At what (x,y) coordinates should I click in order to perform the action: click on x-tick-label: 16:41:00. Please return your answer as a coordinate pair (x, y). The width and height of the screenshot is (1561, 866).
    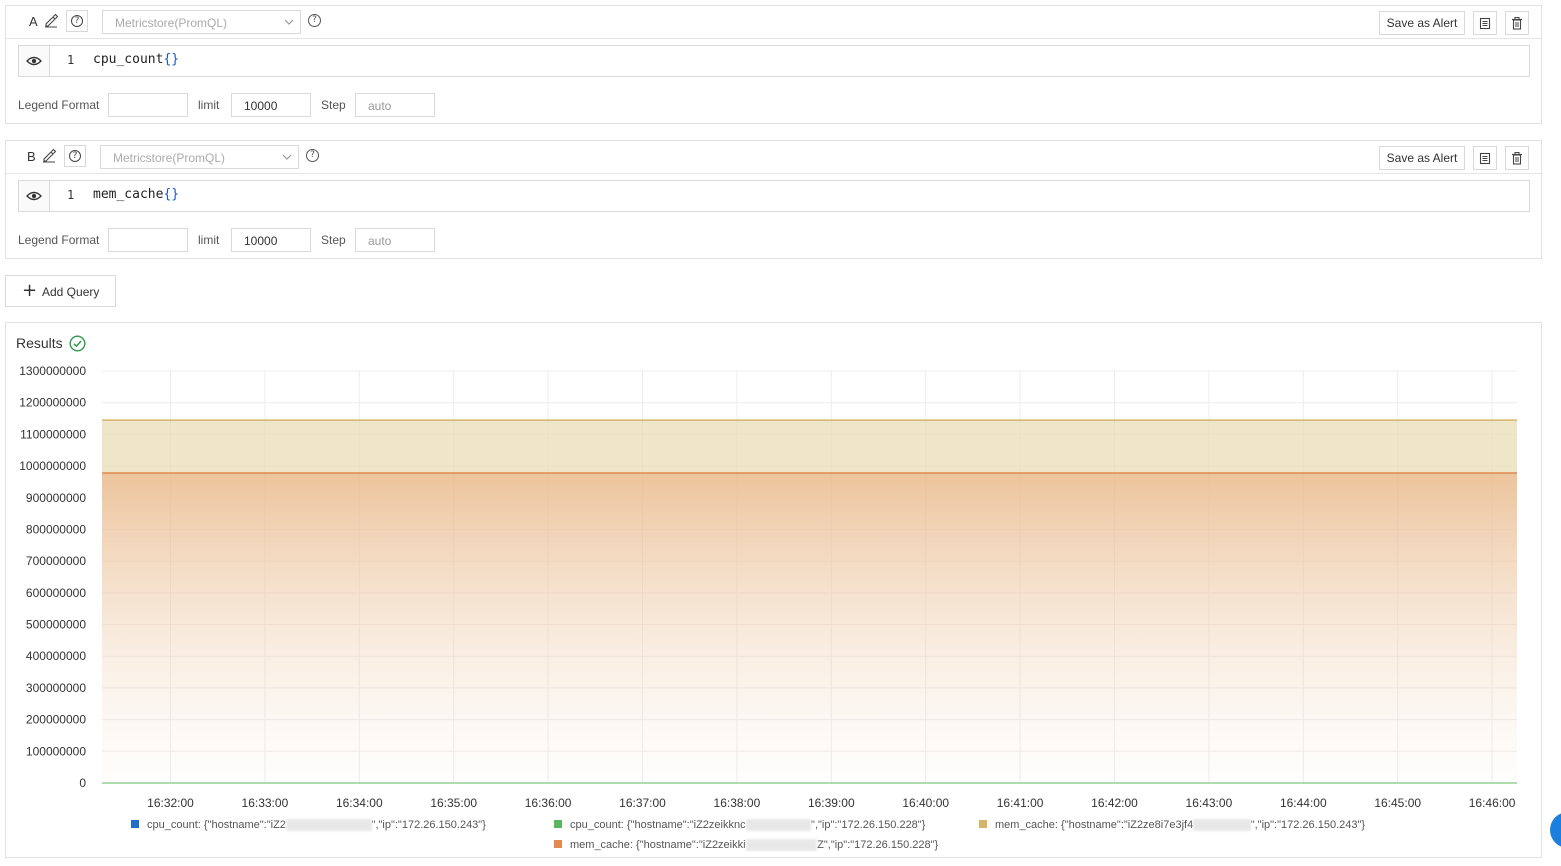
    Looking at the image, I should click on (1020, 803).